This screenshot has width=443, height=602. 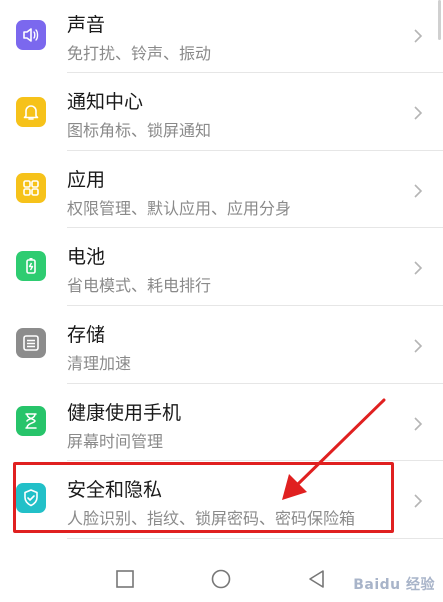 I want to click on settings-item-storage: 存储 清理加速, so click(x=221, y=344).